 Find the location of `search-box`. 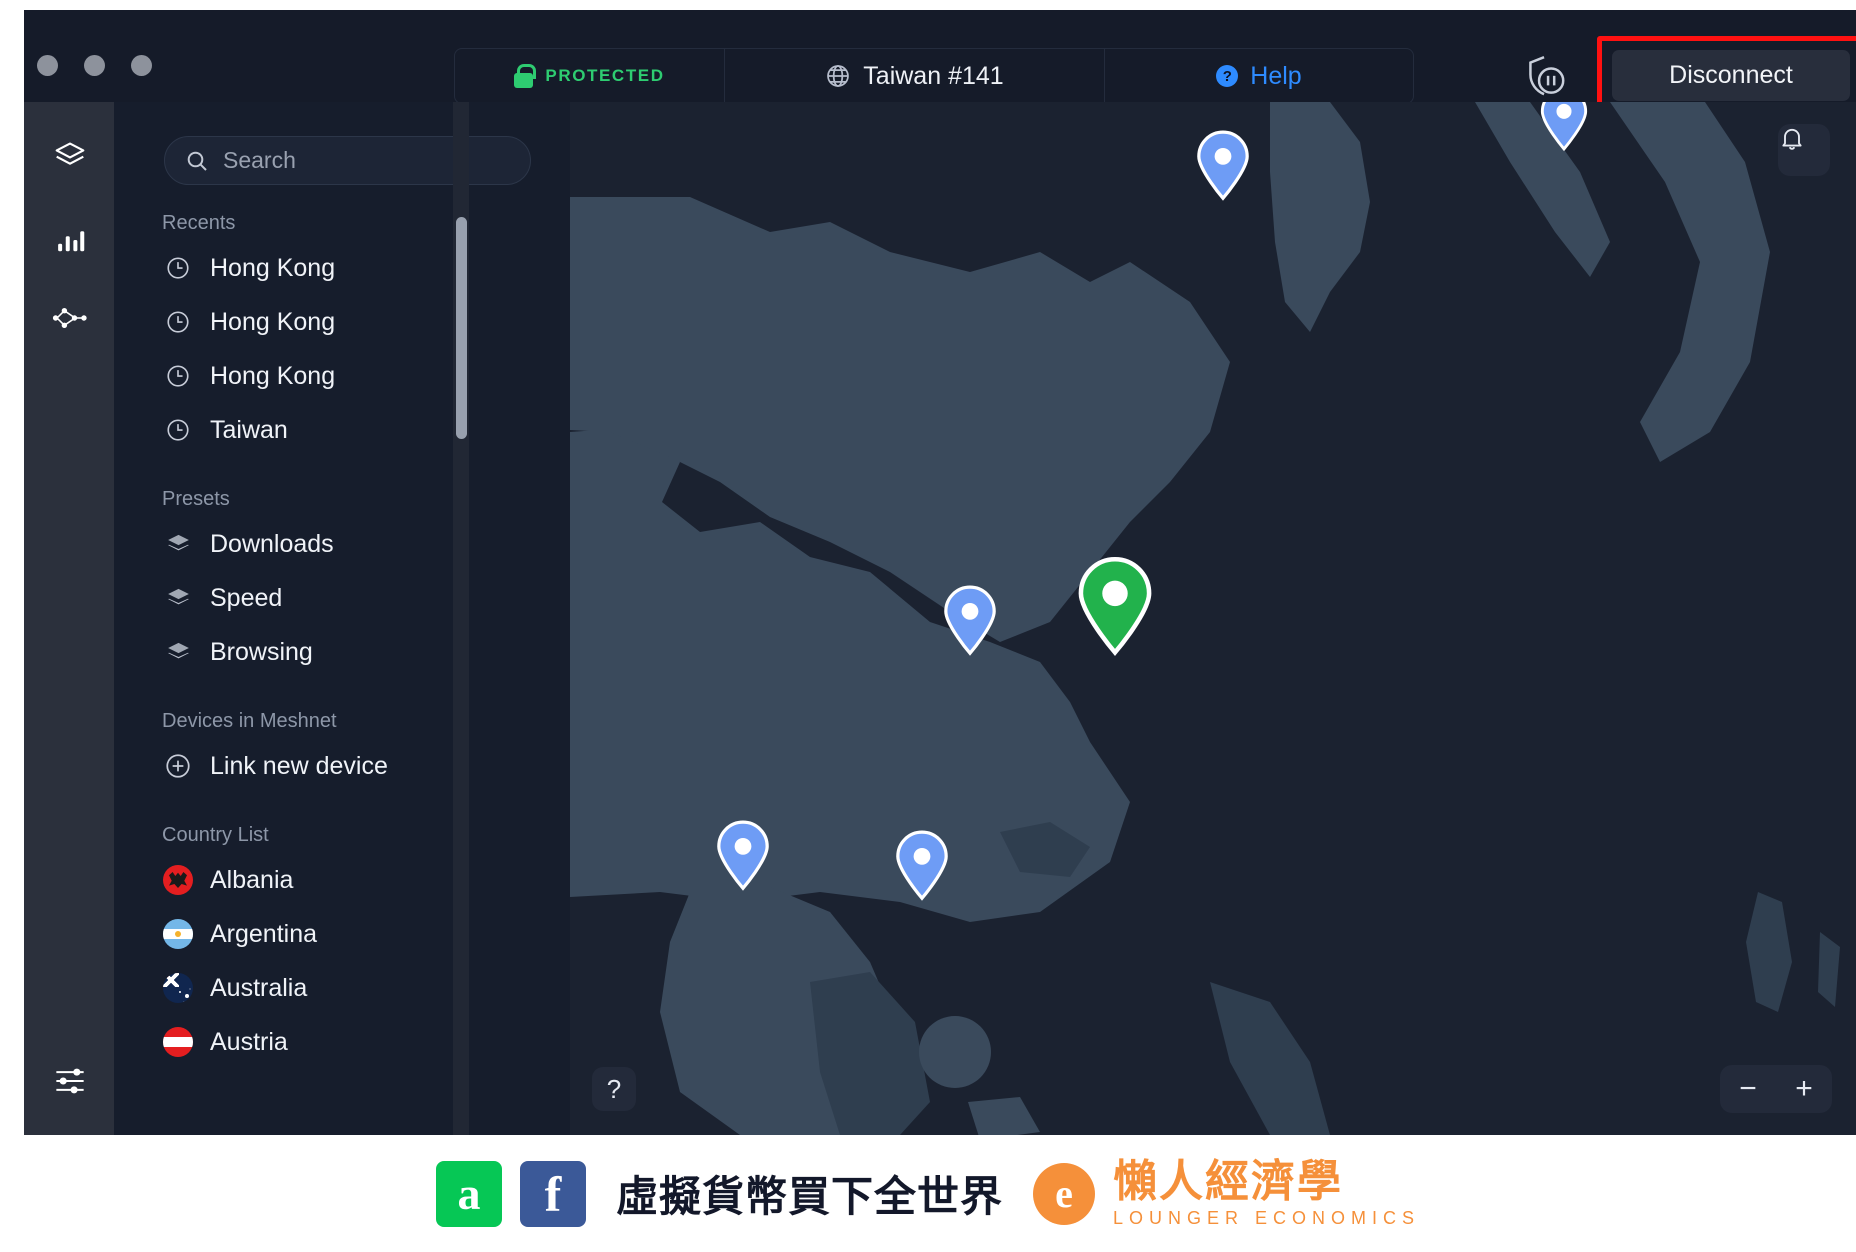

search-box is located at coordinates (347, 160).